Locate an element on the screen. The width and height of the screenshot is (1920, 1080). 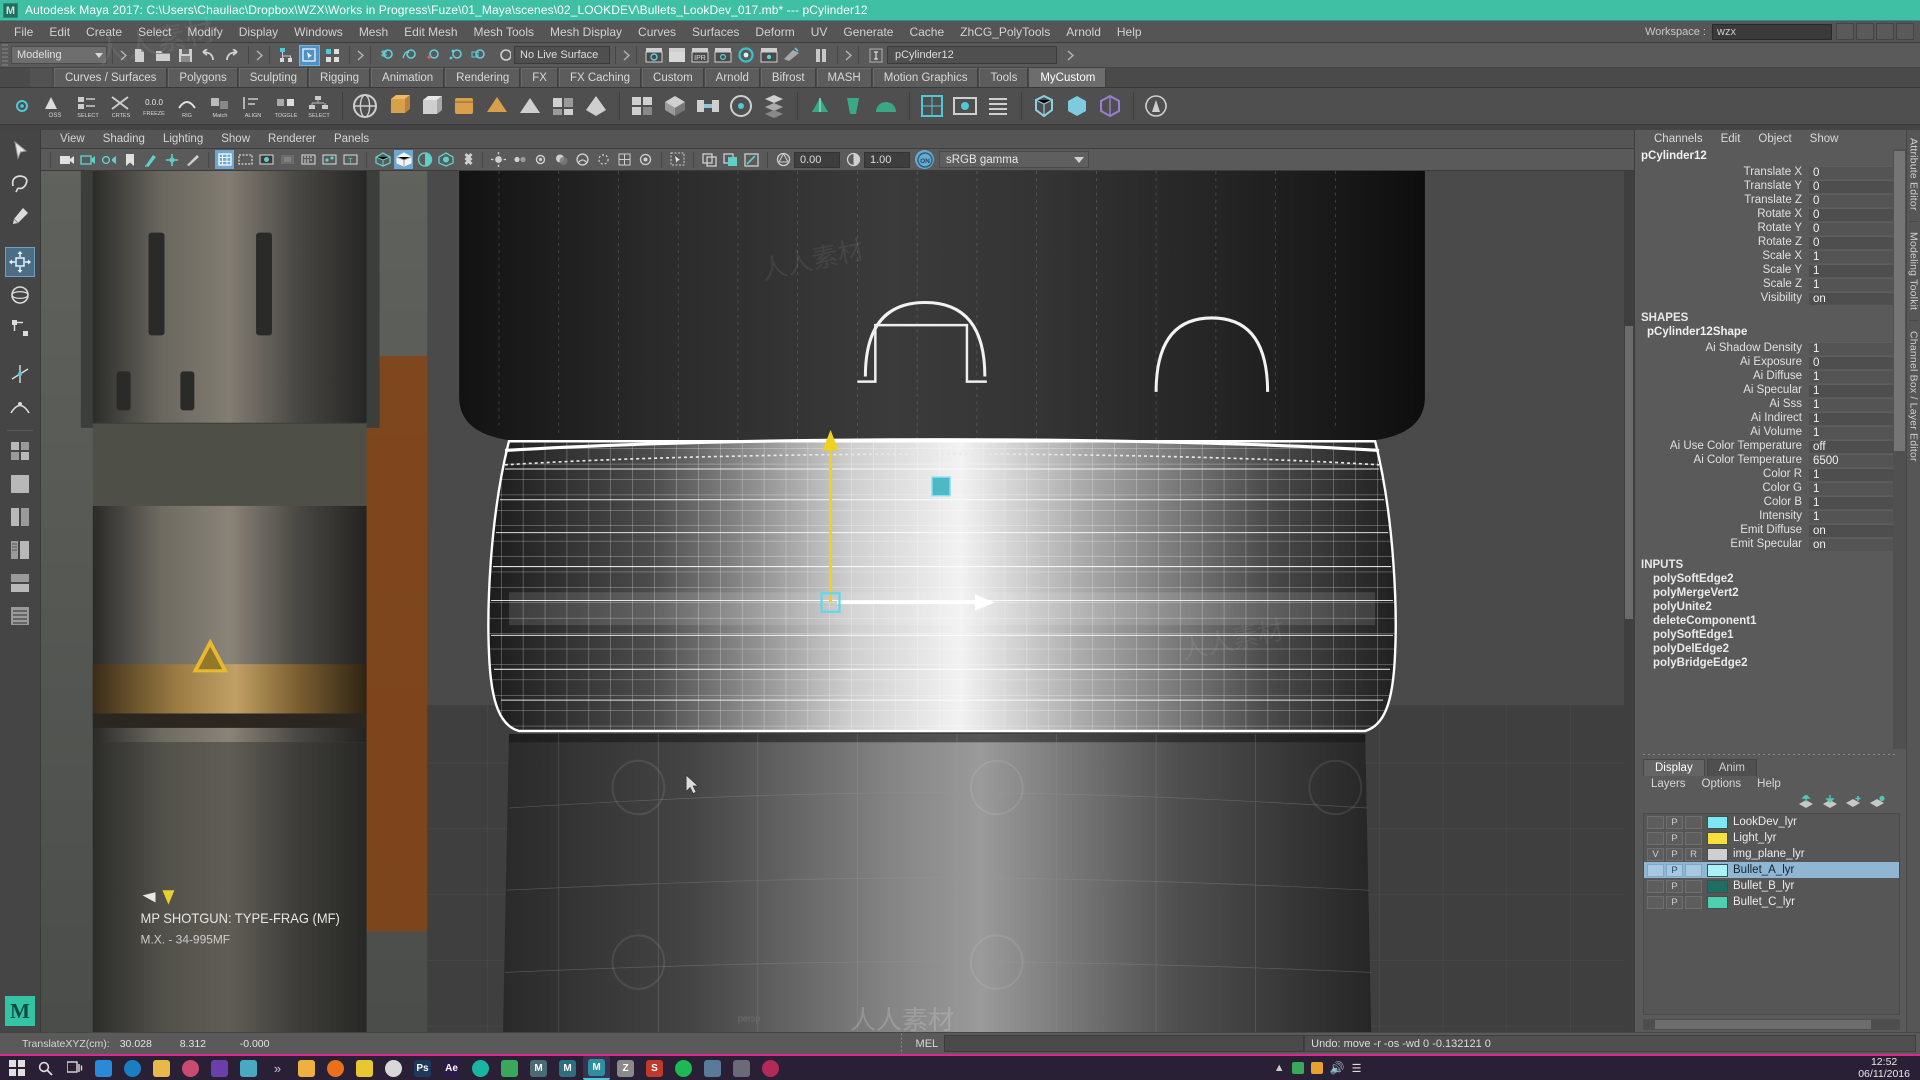
layer-menu-layers: Layers is located at coordinates (1668, 784).